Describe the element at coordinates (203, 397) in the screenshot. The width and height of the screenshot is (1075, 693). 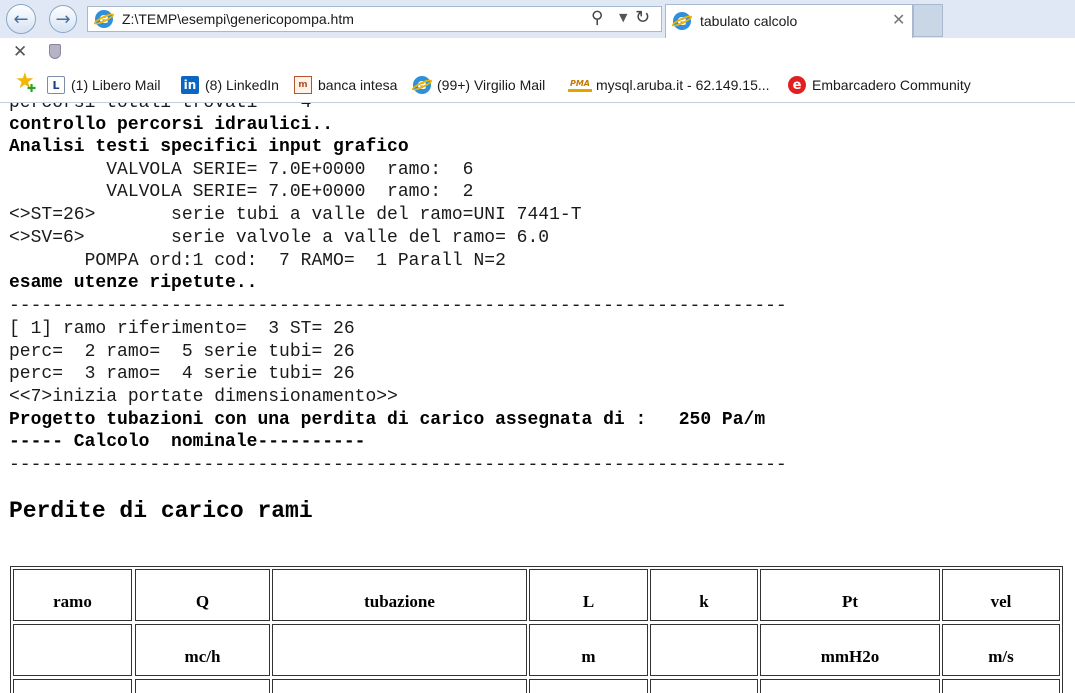
I see `log-line: <<7>inizia portate dimensionamento>>` at that location.